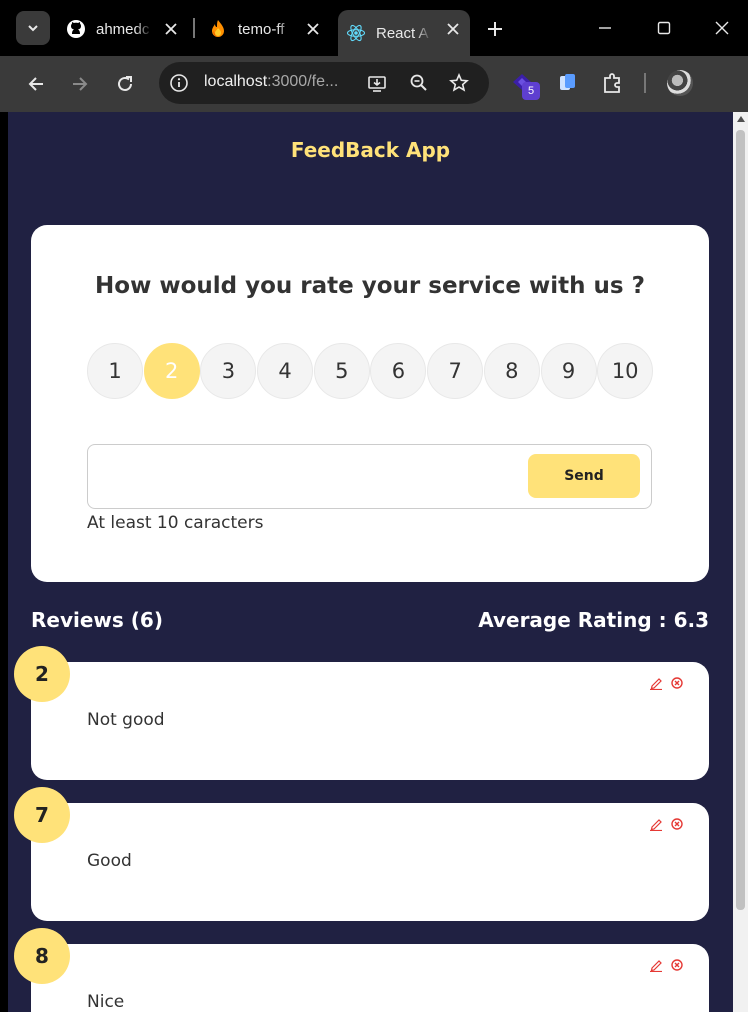 Image resolution: width=748 pixels, height=1012 pixels. Describe the element at coordinates (625, 371) in the screenshot. I see `rating-option: 10` at that location.